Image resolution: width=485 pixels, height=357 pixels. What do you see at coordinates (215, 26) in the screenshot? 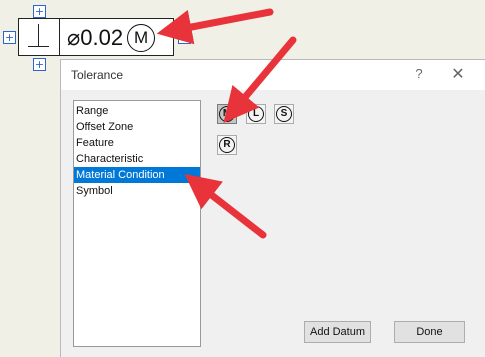
I see `arrow-to-modifier-symbol-icon` at bounding box center [215, 26].